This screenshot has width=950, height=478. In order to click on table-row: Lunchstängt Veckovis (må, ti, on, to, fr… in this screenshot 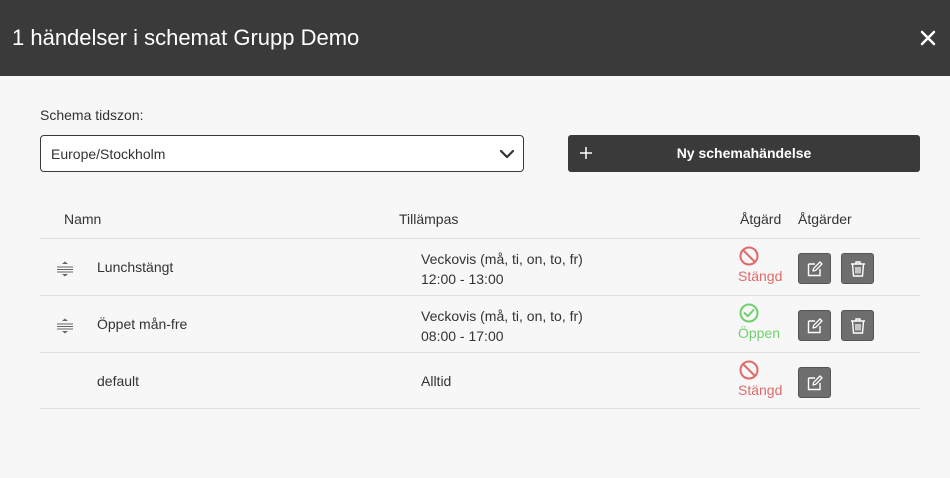, I will do `click(480, 266)`.